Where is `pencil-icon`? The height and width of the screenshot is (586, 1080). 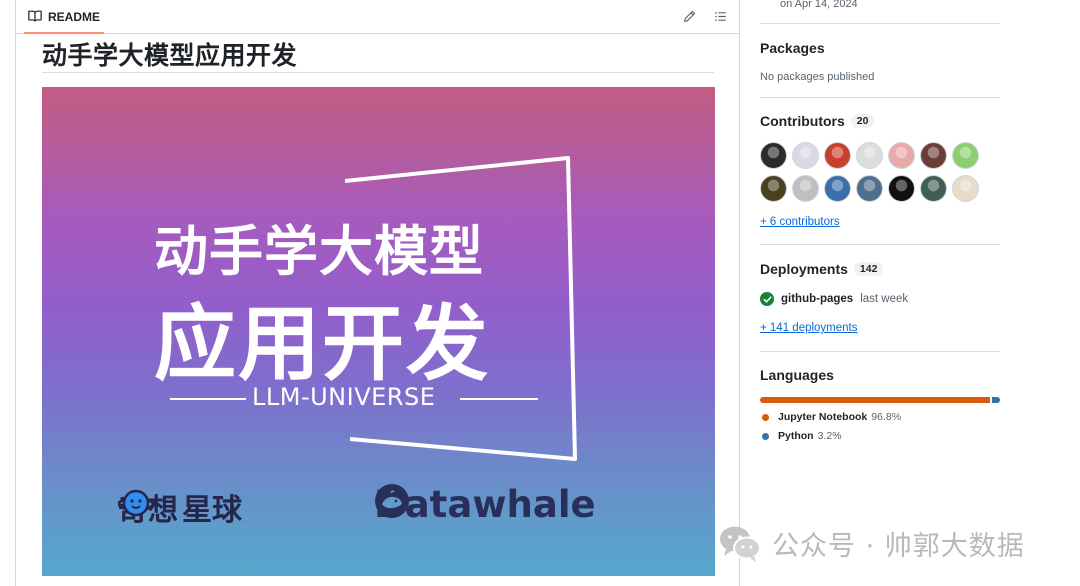 pencil-icon is located at coordinates (689, 16).